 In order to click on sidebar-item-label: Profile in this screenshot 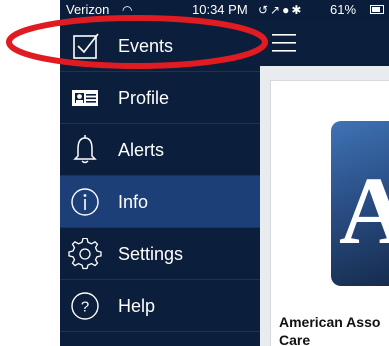, I will do `click(144, 98)`.